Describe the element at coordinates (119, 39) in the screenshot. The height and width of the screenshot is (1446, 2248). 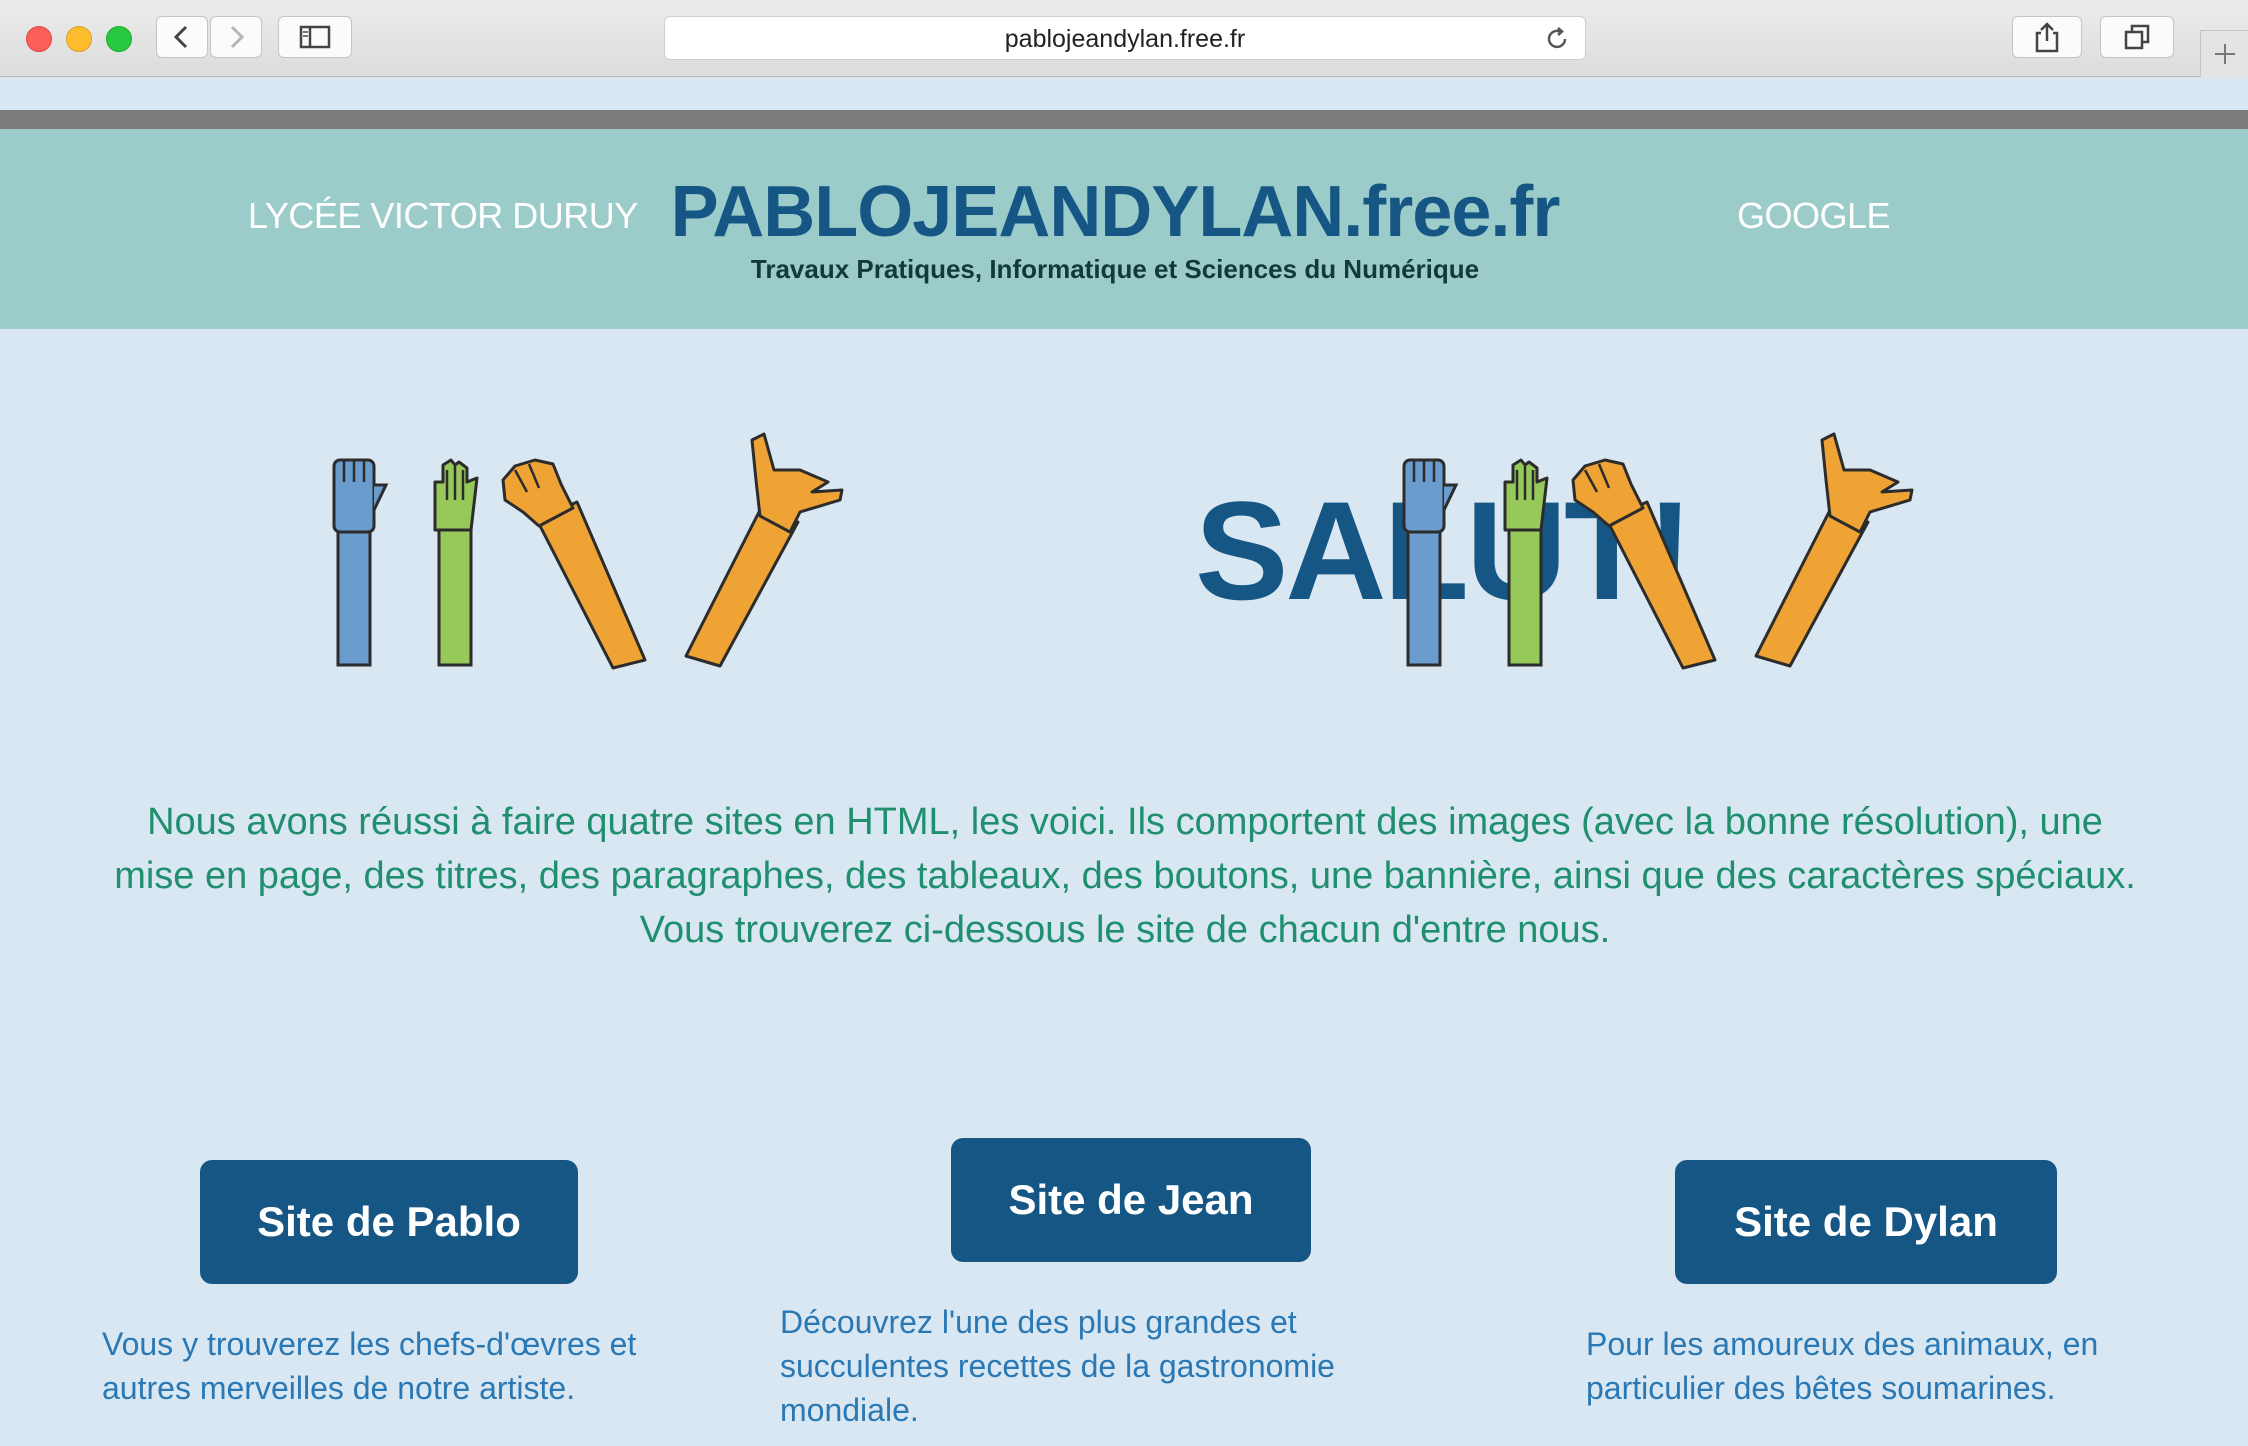
I see `zoom-window-button` at that location.